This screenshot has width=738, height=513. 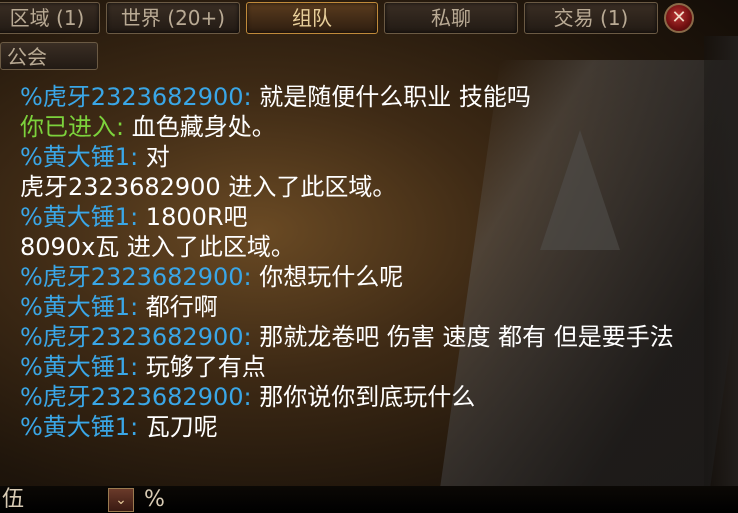 I want to click on chat-line: 8090x瓦 进入了此区域。, so click(x=365, y=247).